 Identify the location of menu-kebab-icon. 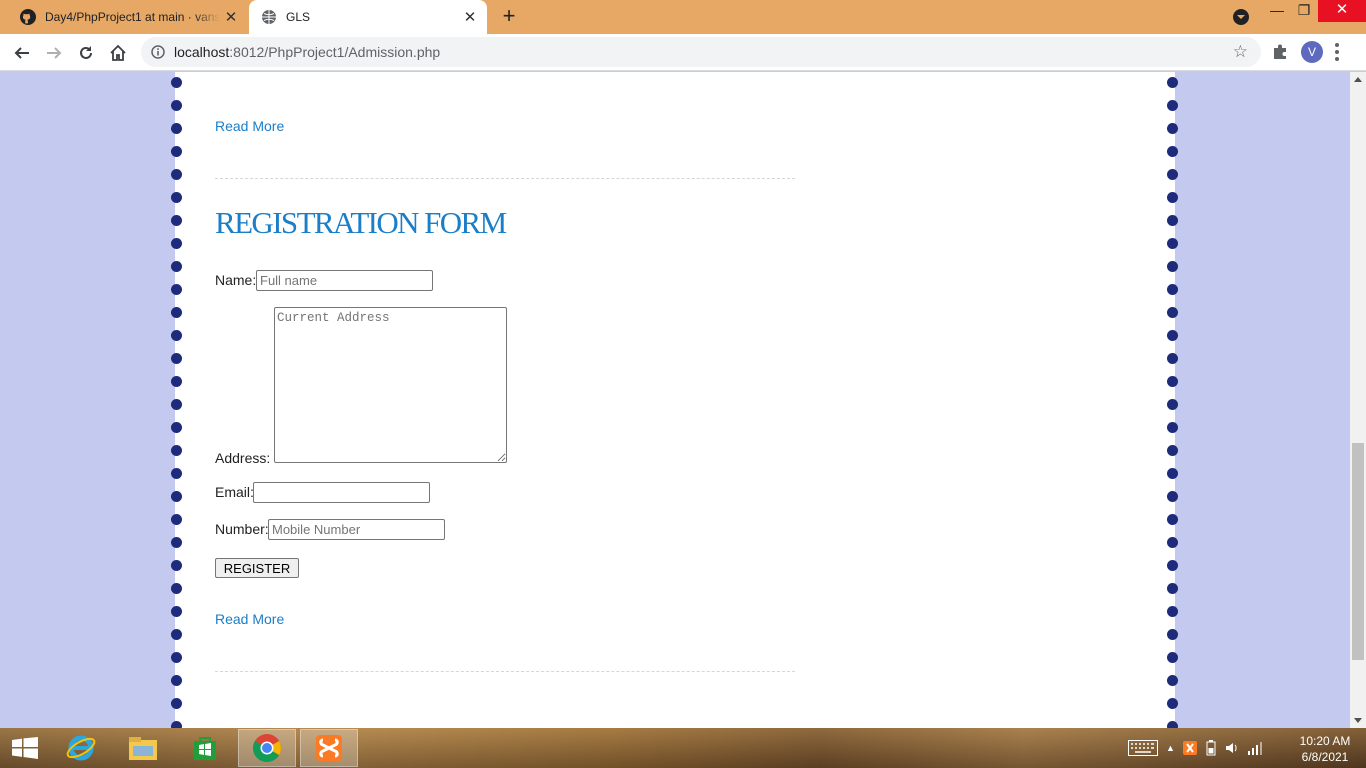
(1337, 53).